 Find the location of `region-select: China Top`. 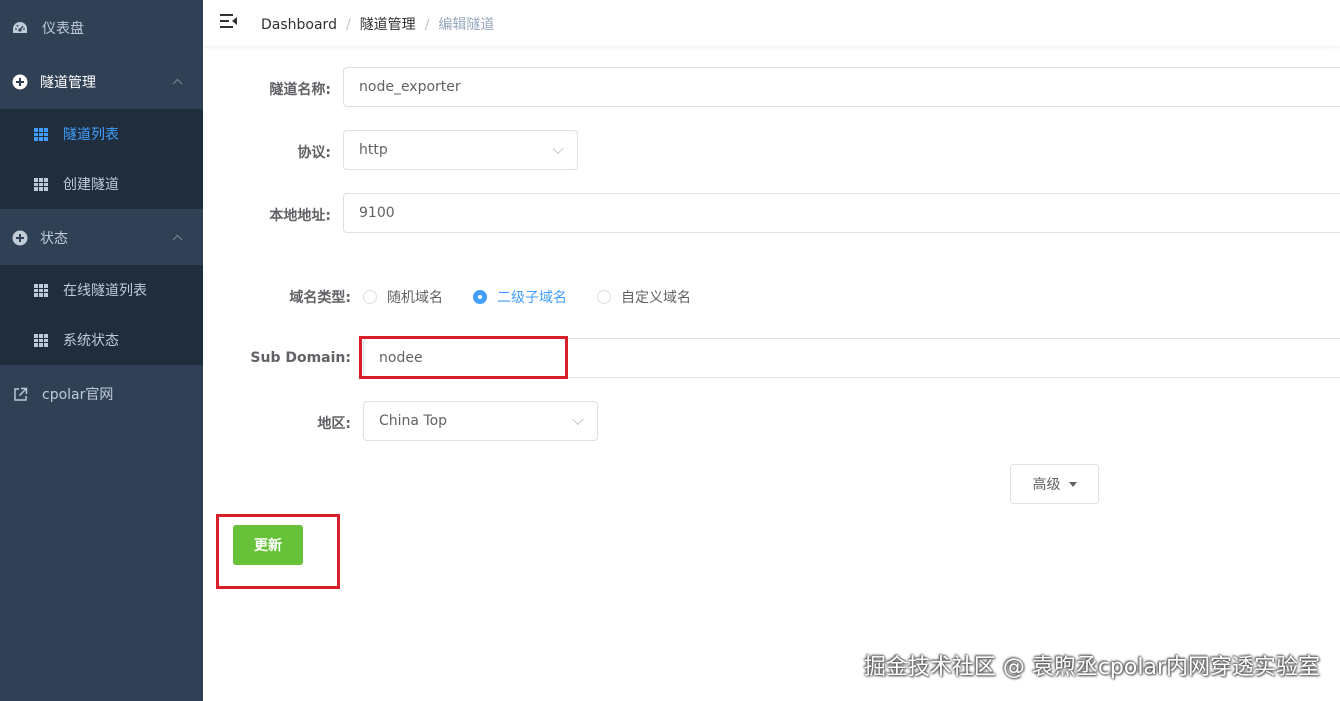

region-select: China Top is located at coordinates (480, 421).